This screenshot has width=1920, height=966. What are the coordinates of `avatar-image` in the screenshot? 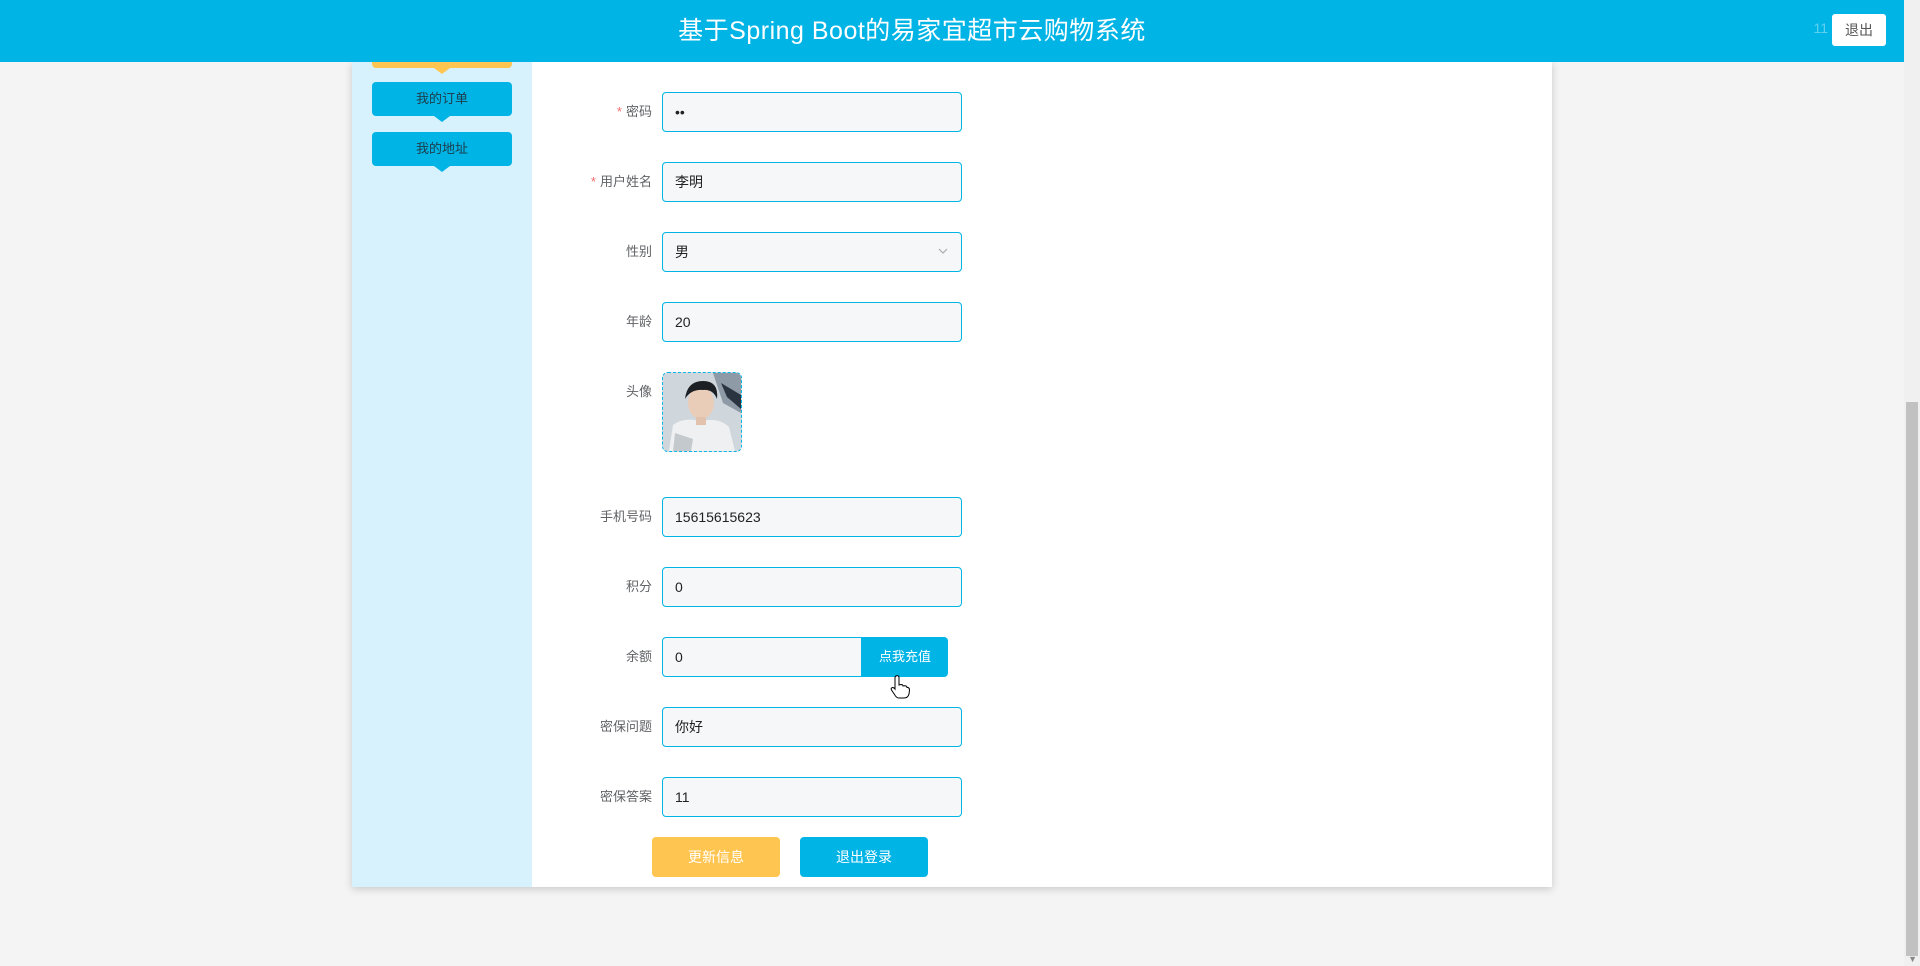 It's located at (702, 412).